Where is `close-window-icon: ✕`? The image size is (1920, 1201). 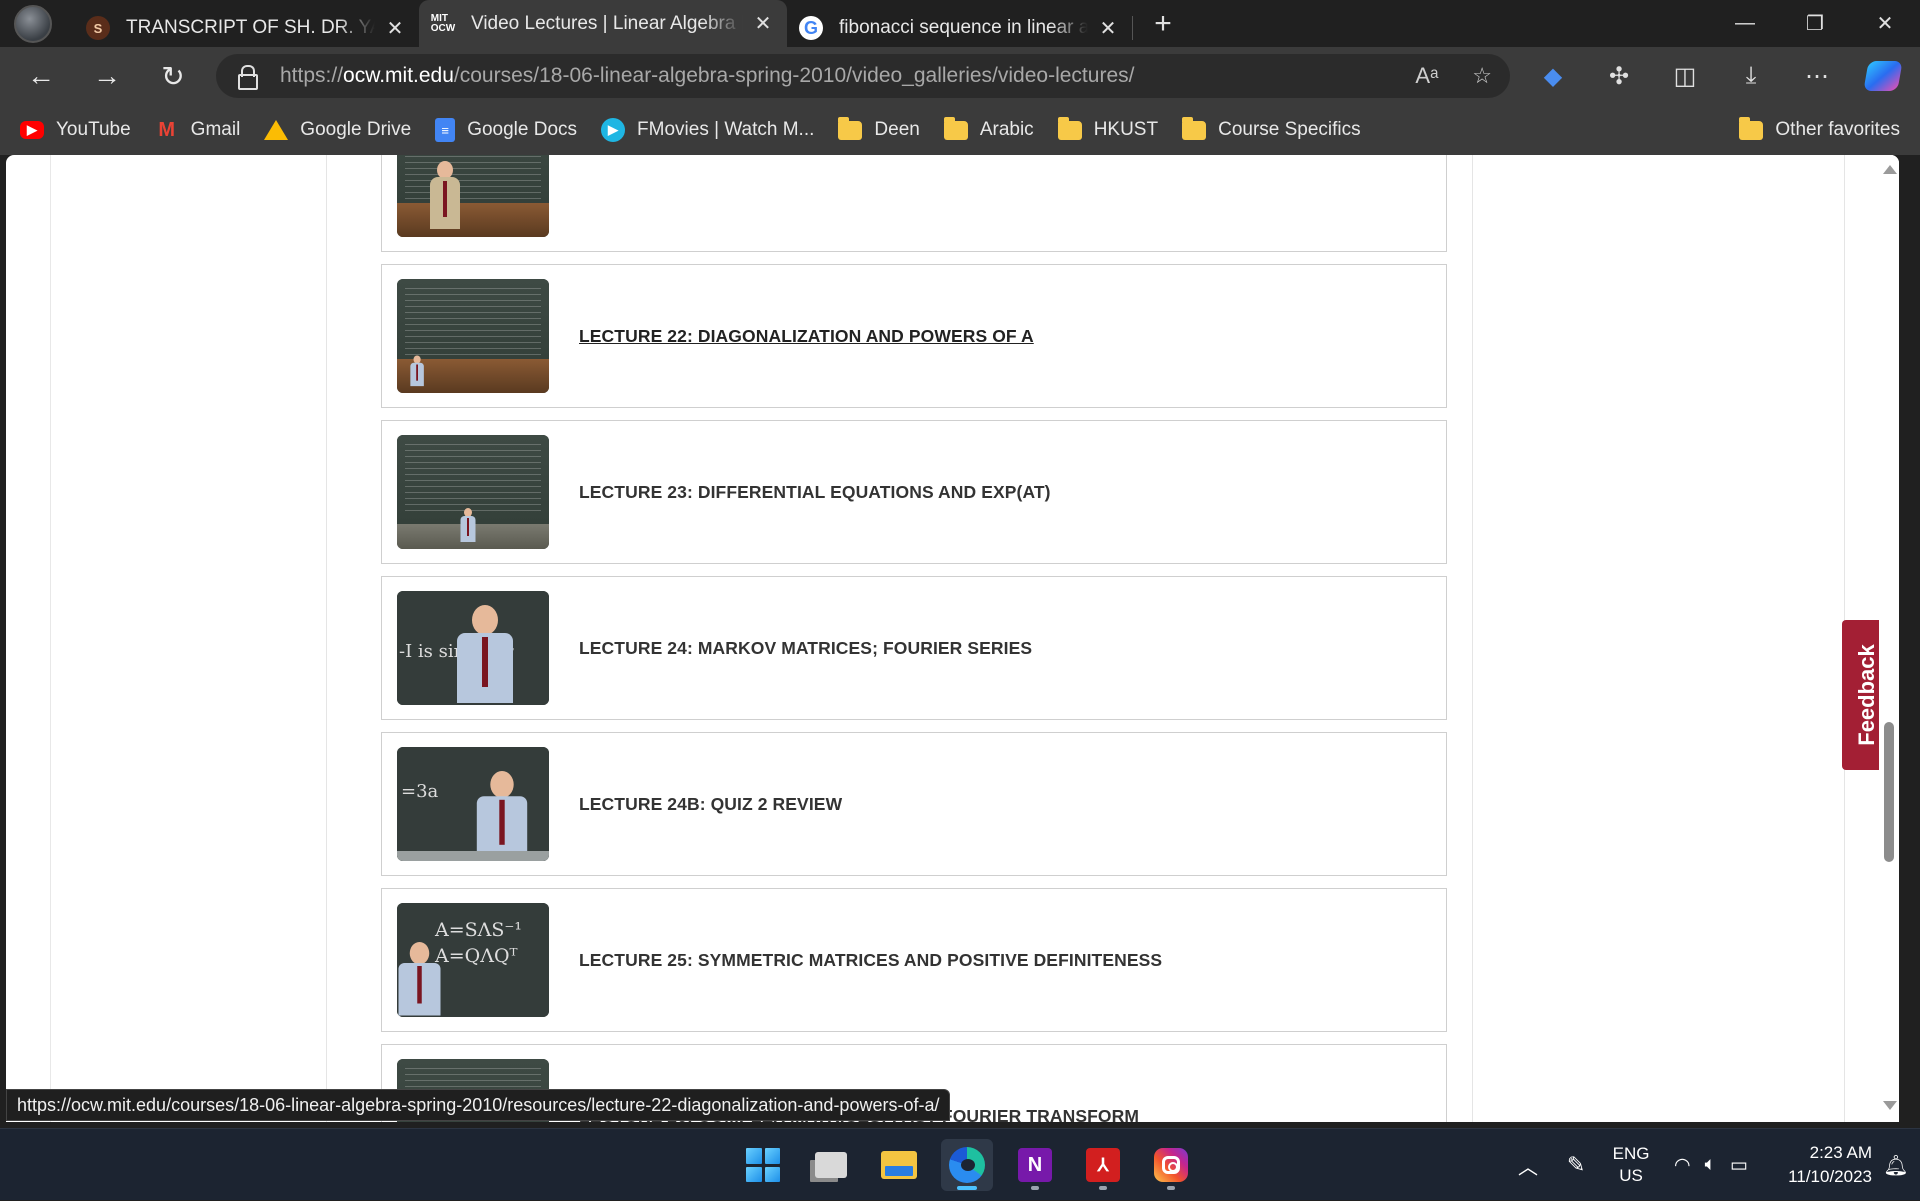
close-window-icon: ✕ is located at coordinates (1885, 23).